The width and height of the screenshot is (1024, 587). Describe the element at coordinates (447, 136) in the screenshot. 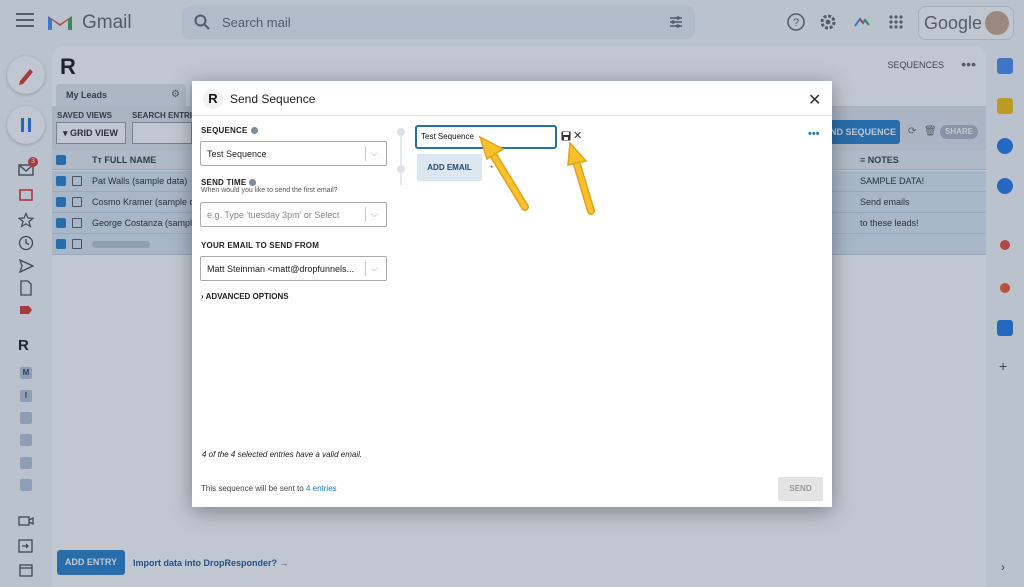

I see `sequence-name-value: Test Sequence` at that location.